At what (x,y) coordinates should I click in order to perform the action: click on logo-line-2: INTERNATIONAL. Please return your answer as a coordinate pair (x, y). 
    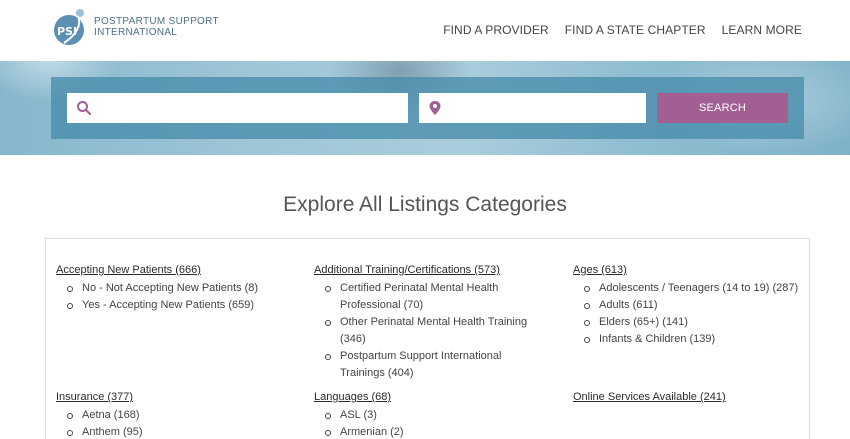
    Looking at the image, I should click on (136, 32).